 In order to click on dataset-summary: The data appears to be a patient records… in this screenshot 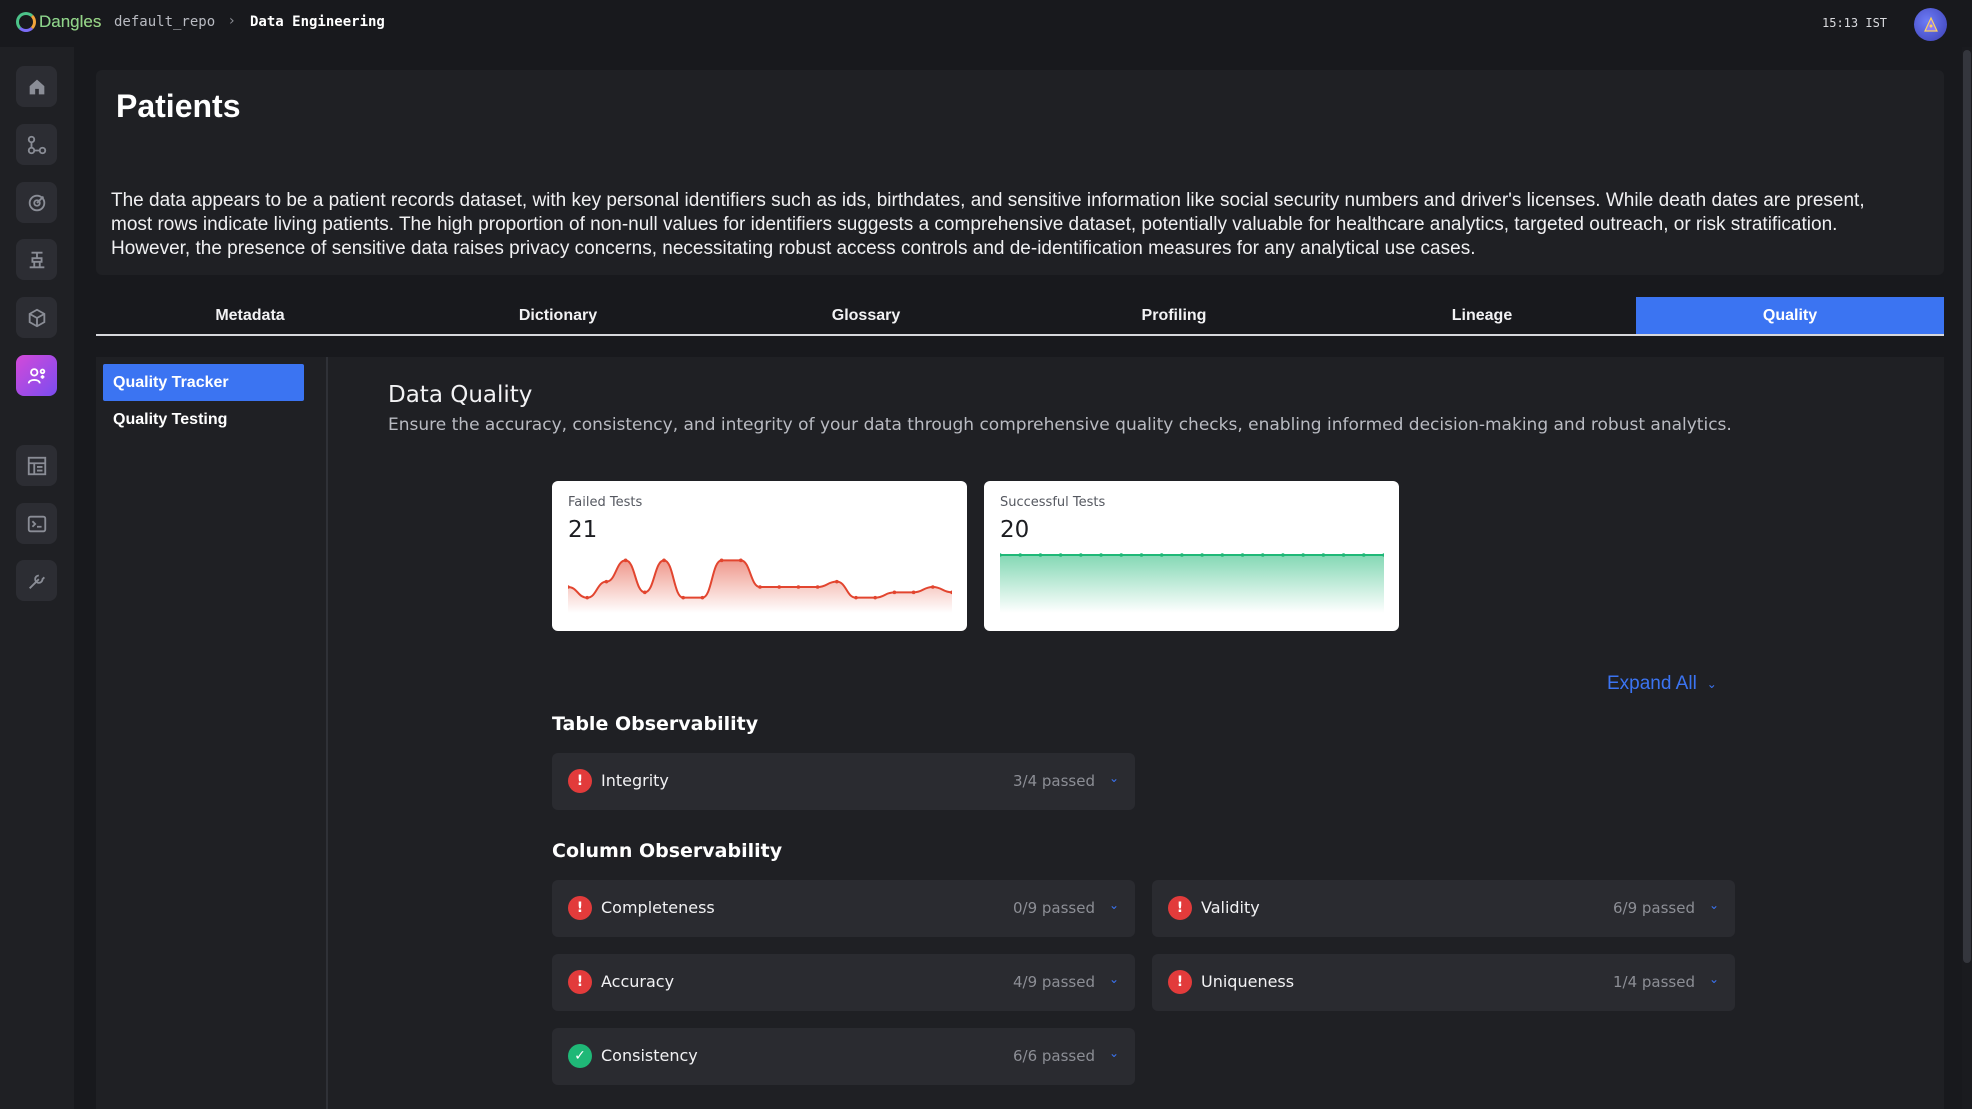, I will do `click(988, 224)`.